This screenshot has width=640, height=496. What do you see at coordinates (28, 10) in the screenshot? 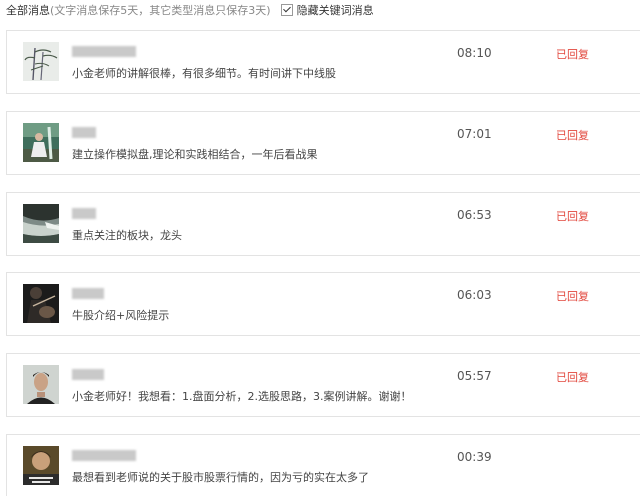
I see `all-messages-title: 全部消息` at bounding box center [28, 10].